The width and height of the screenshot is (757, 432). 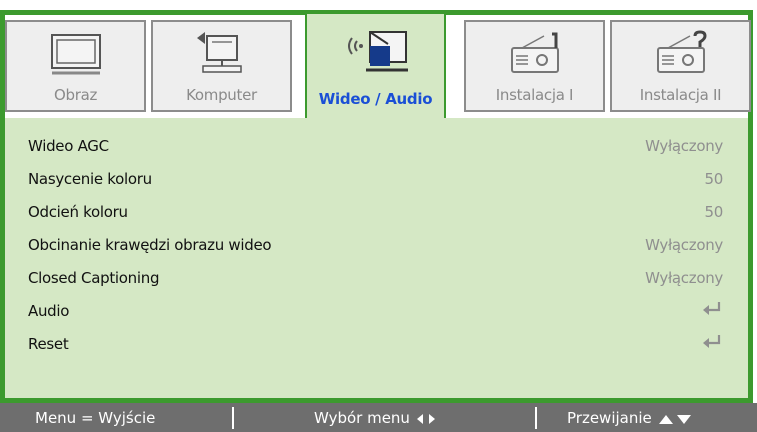 What do you see at coordinates (90, 179) in the screenshot?
I see `setting-label: Nasycenie koloru` at bounding box center [90, 179].